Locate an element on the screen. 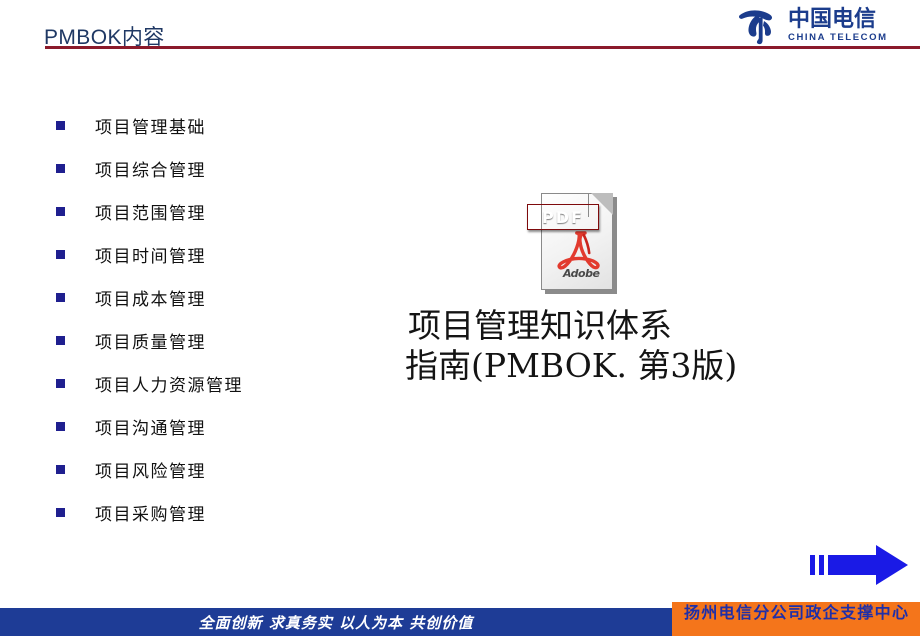 Image resolution: width=920 pixels, height=636 pixels. list-item-label: 项目沟通管理 is located at coordinates (150, 429).